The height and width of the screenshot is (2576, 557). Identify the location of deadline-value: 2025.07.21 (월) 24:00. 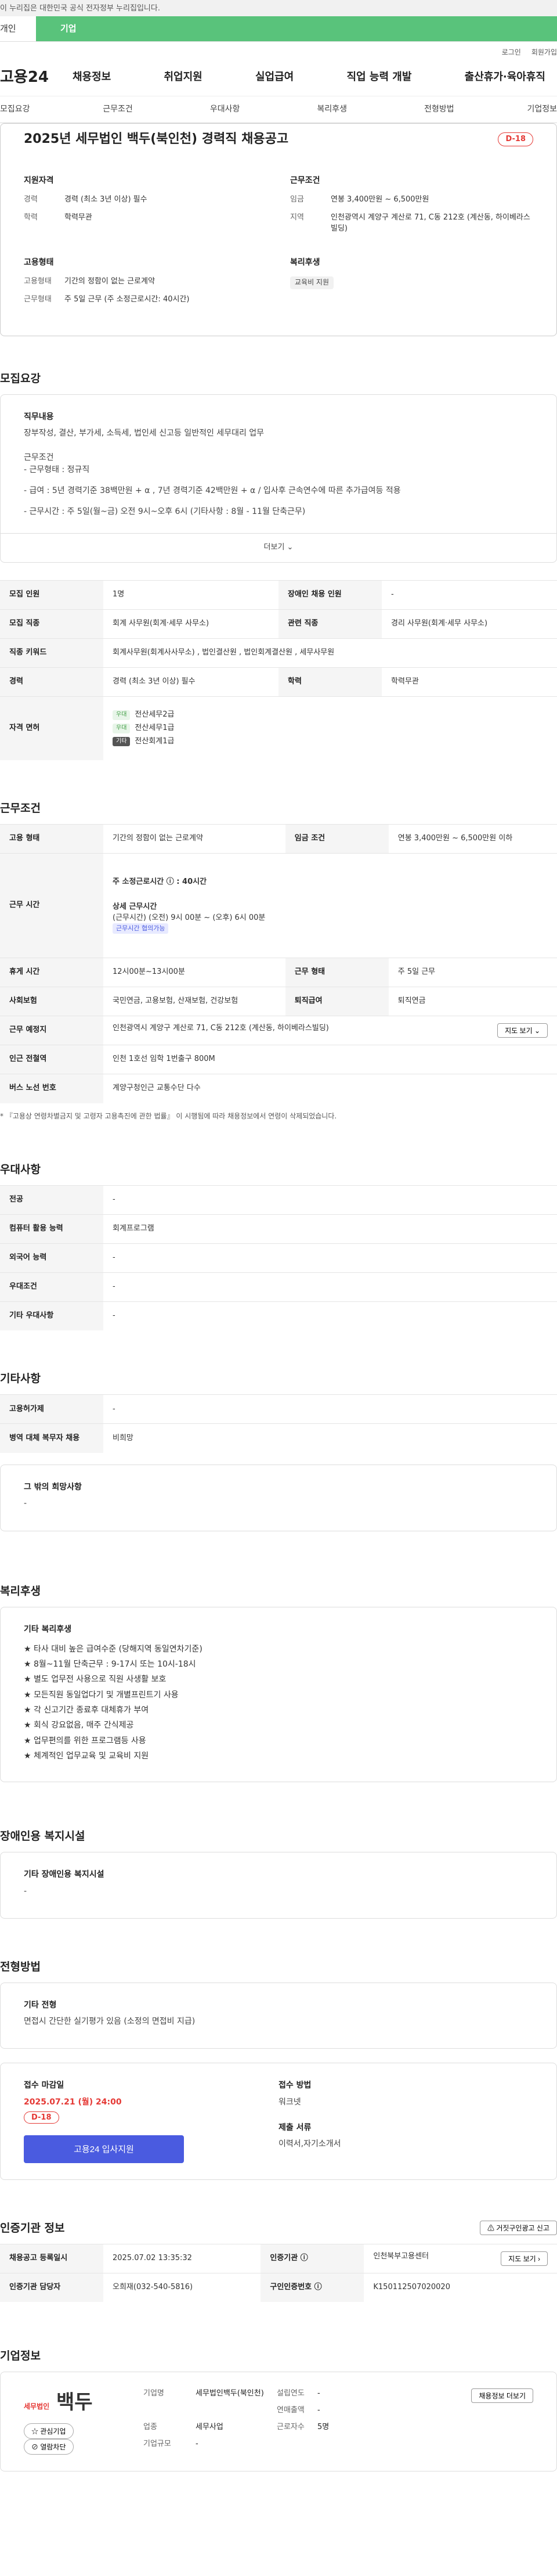
(73, 2102).